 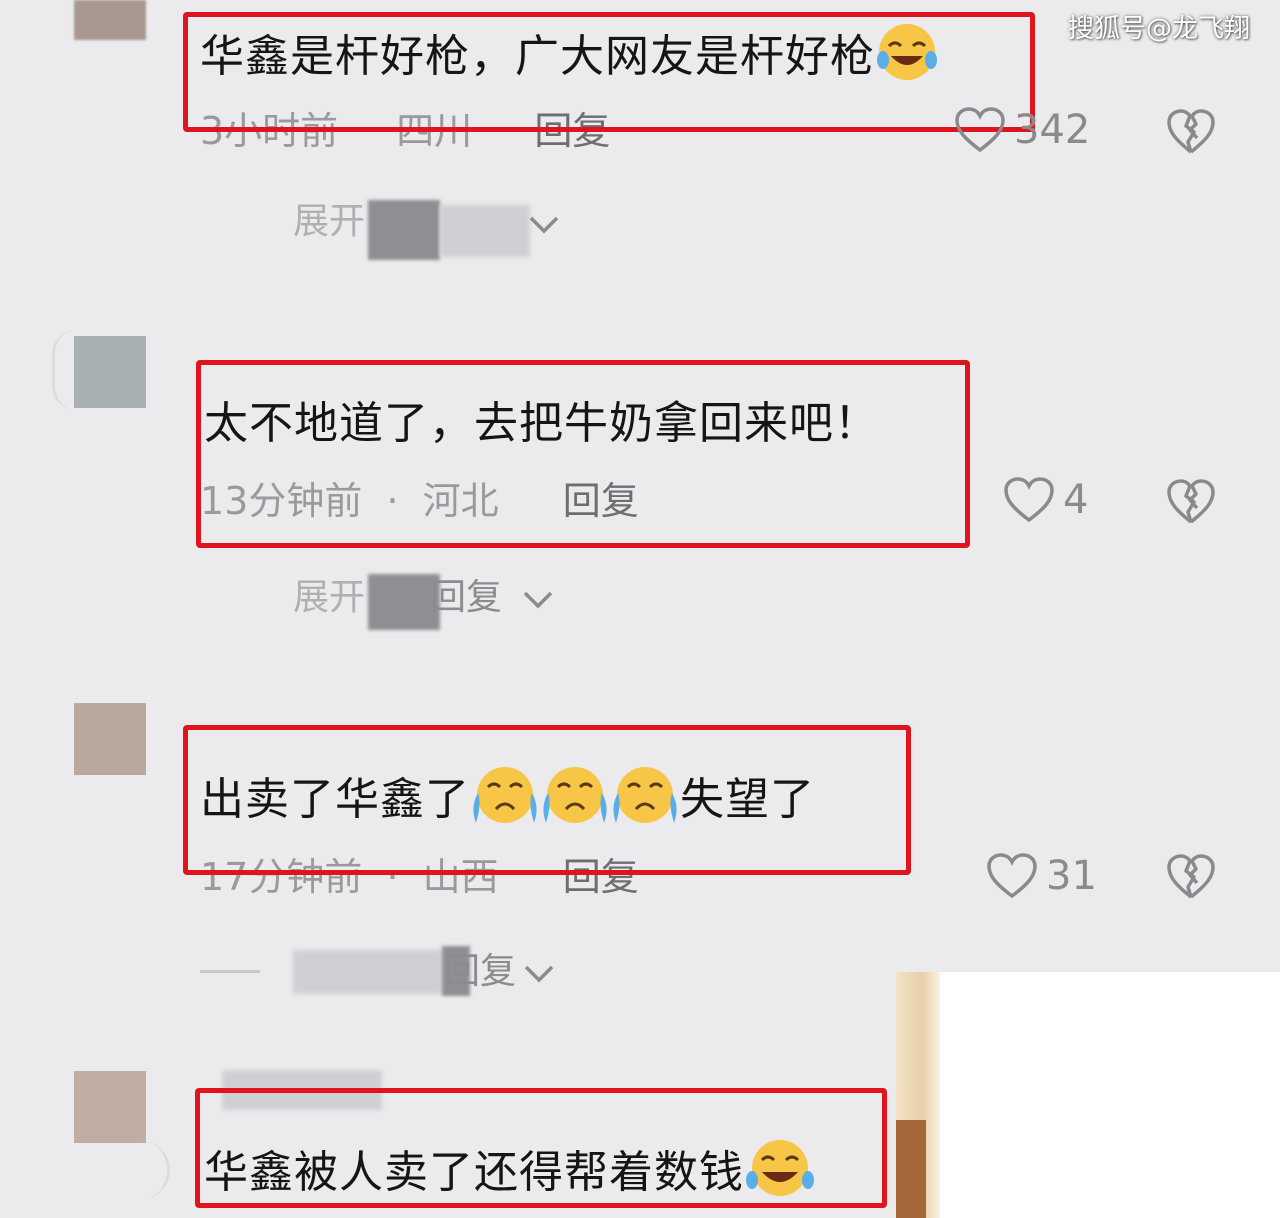 I want to click on like-button: 31, so click(x=1041, y=876).